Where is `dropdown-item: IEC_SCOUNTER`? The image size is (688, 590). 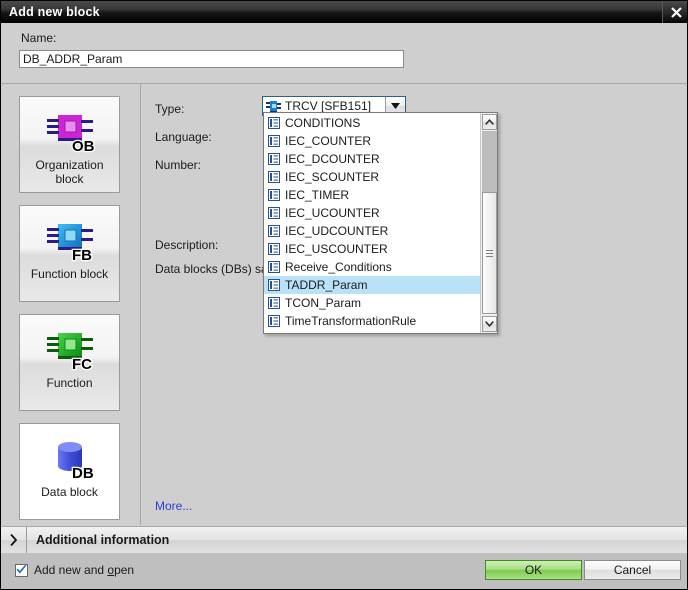
dropdown-item: IEC_SCOUNTER is located at coordinates (372, 177).